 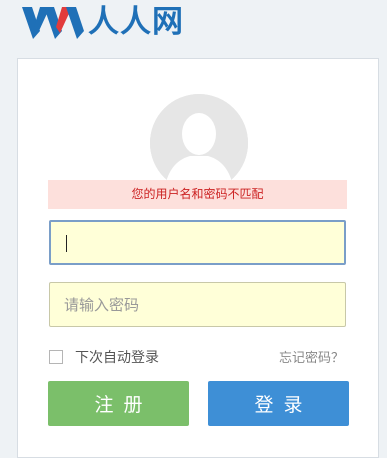 What do you see at coordinates (118, 403) in the screenshot?
I see `register-button: 注册` at bounding box center [118, 403].